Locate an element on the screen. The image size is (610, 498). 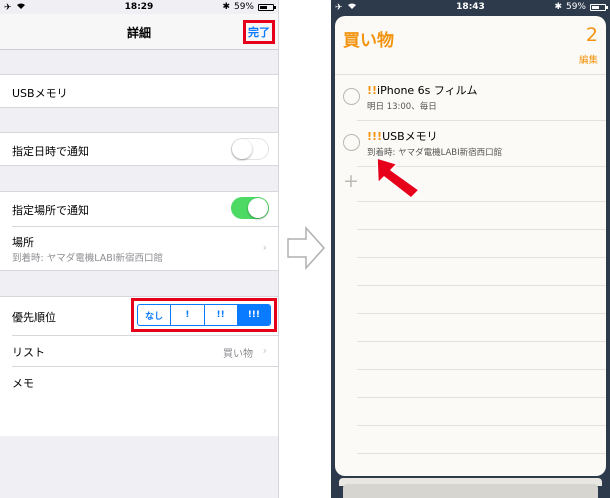
priority-option: なし is located at coordinates (155, 315).